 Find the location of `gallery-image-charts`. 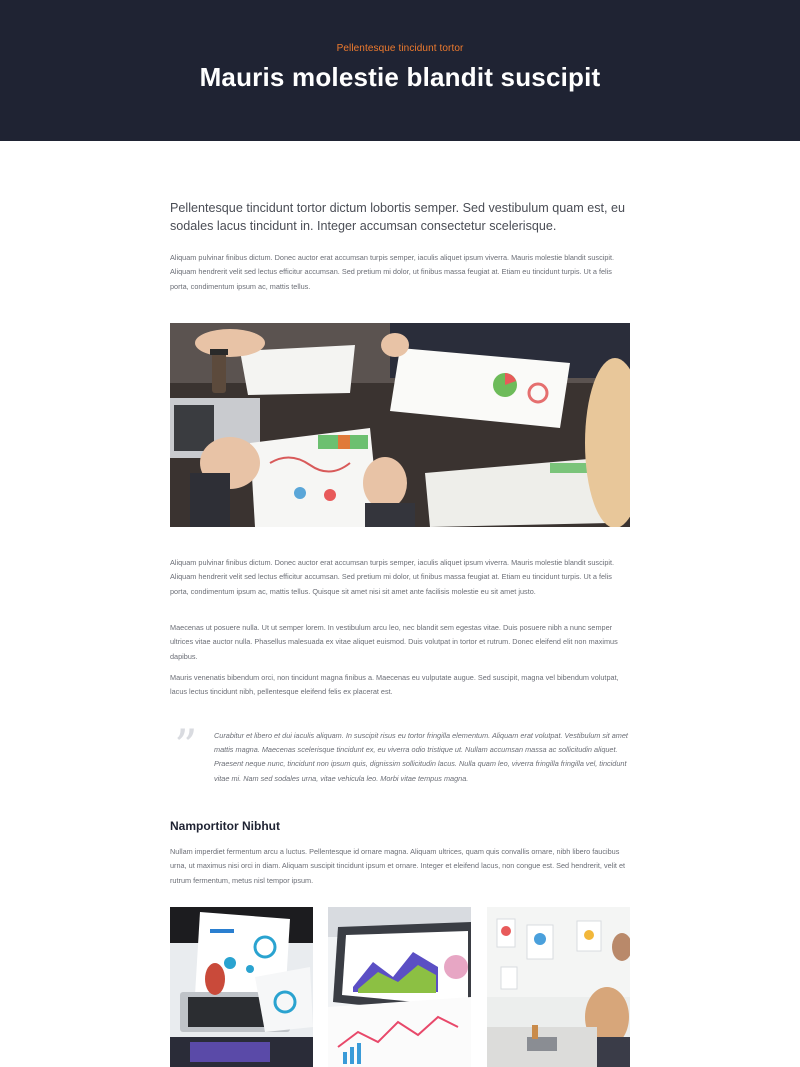

gallery-image-charts is located at coordinates (399, 987).